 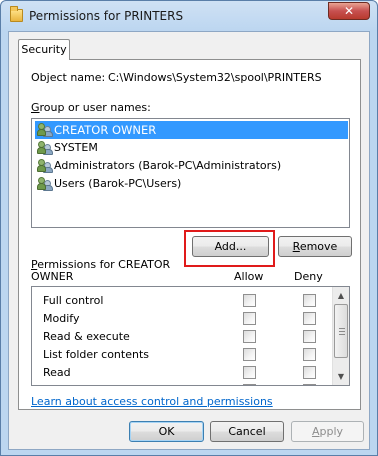 What do you see at coordinates (191, 148) in the screenshot?
I see `list-item-system: SYSTEM` at bounding box center [191, 148].